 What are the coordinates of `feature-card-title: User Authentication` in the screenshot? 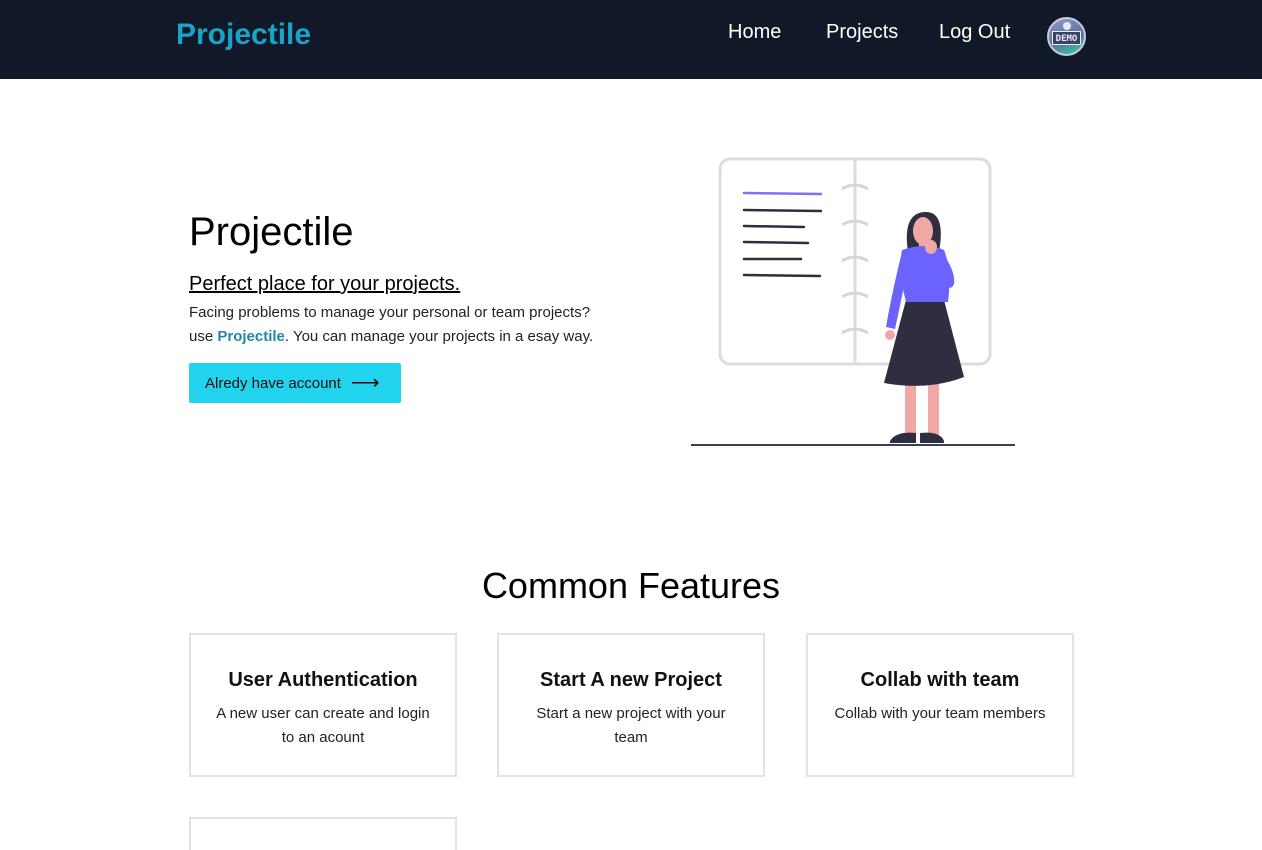 It's located at (323, 680).